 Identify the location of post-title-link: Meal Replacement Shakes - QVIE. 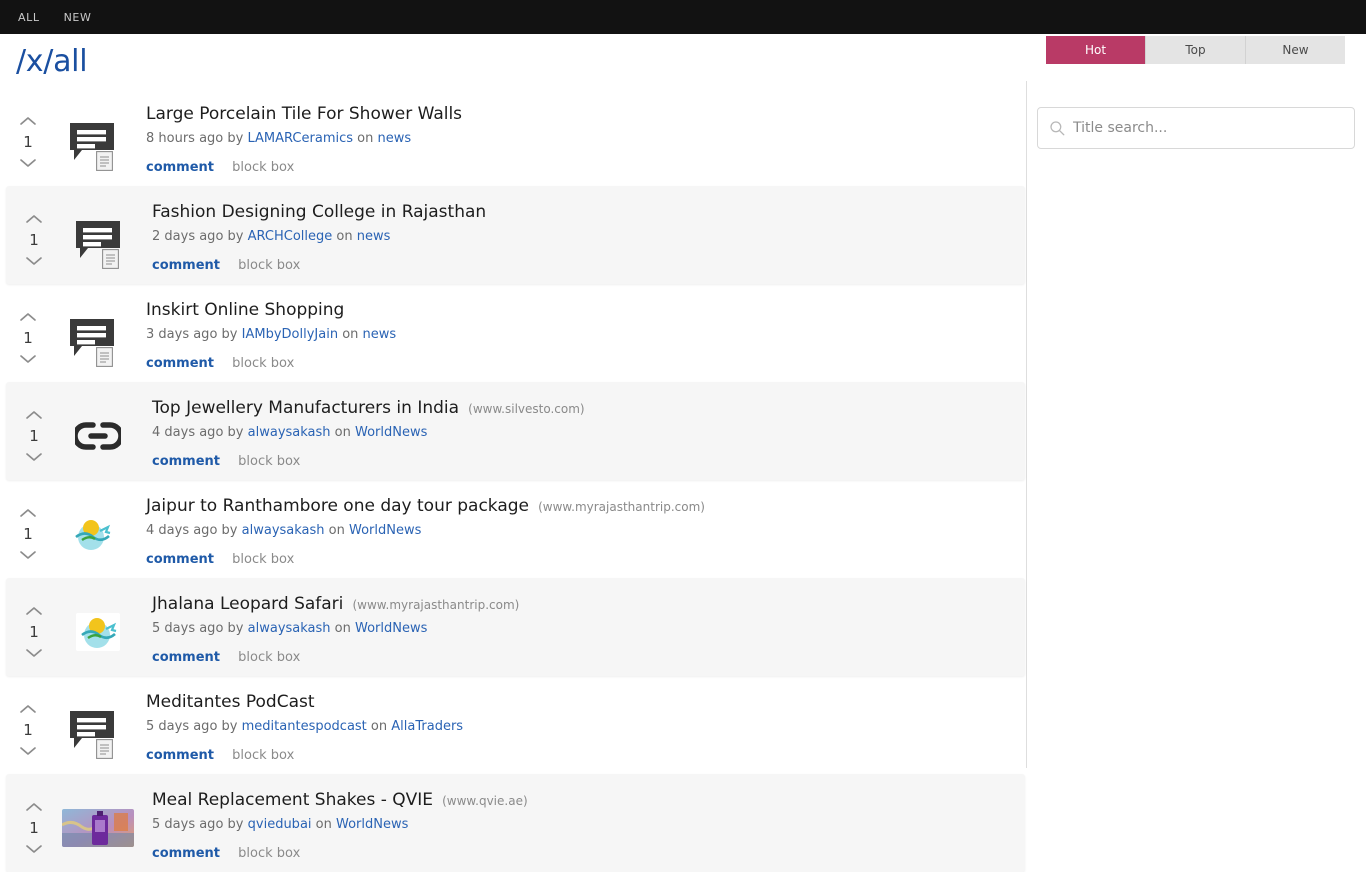
(292, 800).